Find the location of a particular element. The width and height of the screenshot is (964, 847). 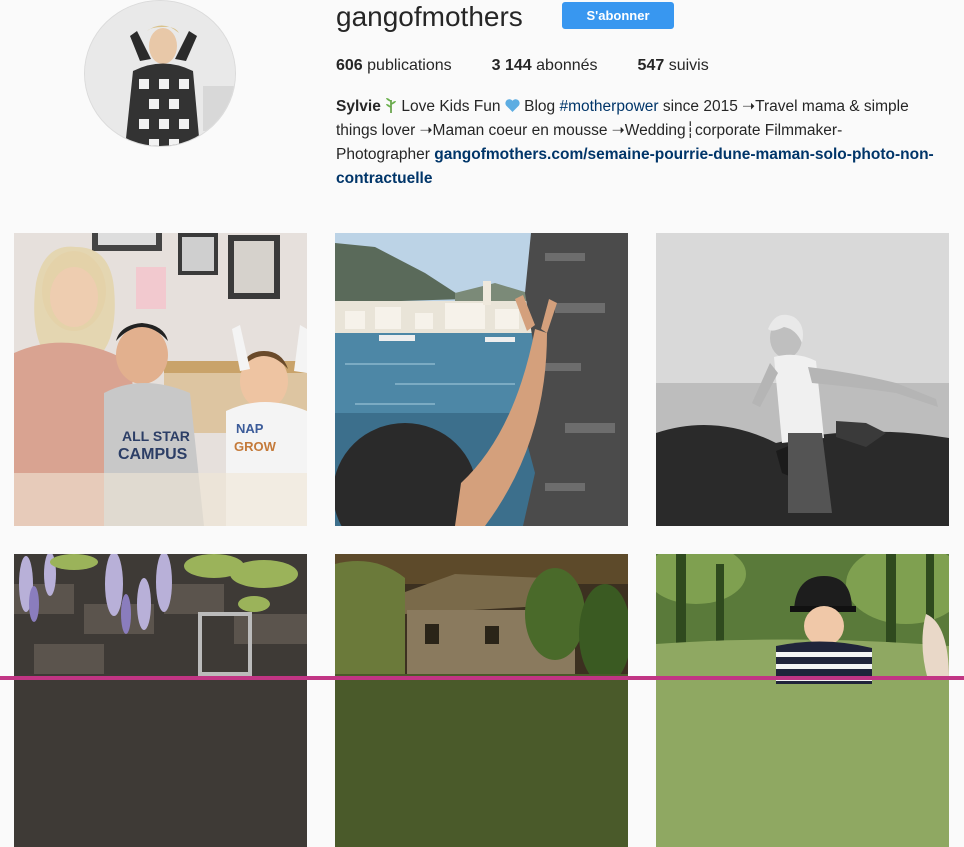

stat-following: 547 suivis is located at coordinates (673, 66).